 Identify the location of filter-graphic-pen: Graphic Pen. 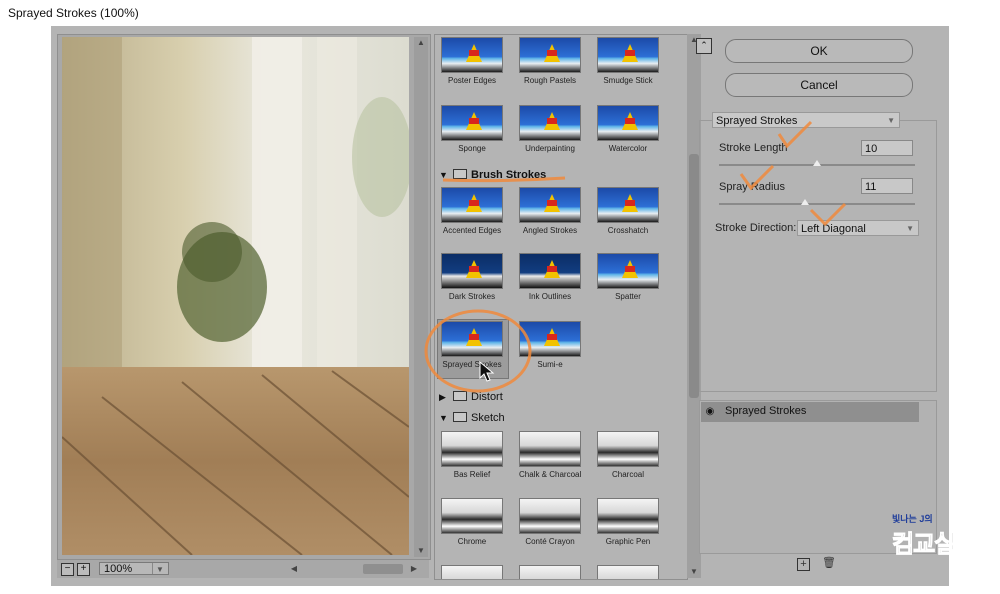
(628, 522).